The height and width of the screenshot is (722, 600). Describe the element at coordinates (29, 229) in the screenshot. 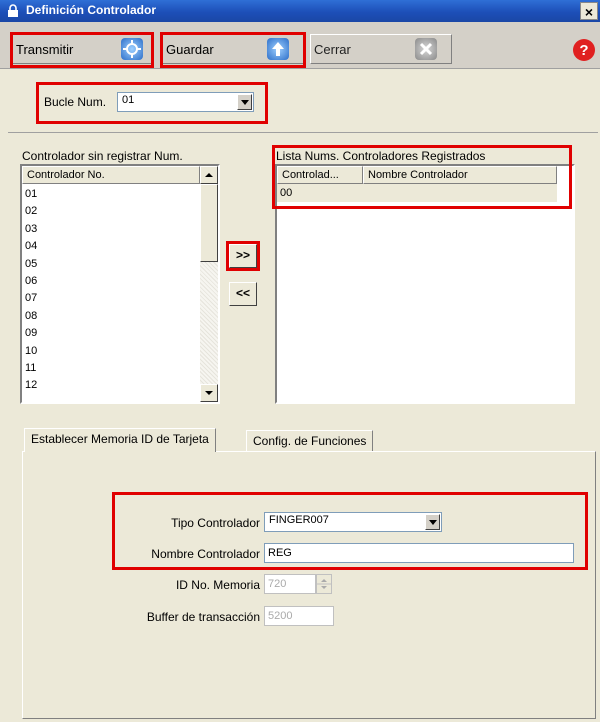

I see `list-item: 03` at that location.